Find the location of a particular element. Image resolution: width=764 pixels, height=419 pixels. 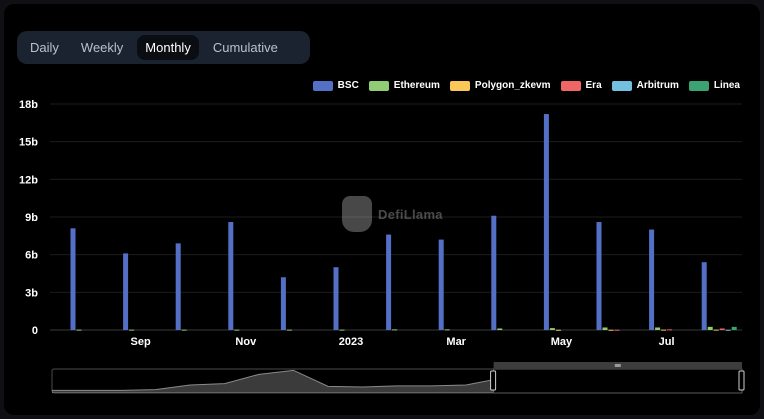

x-tick-label: May is located at coordinates (562, 342).